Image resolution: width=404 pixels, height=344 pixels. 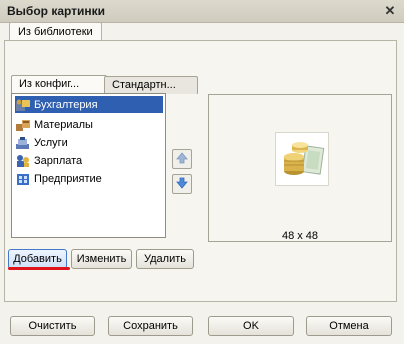 What do you see at coordinates (55, 31) in the screenshot?
I see `tab-from-library: Из библиотеки` at bounding box center [55, 31].